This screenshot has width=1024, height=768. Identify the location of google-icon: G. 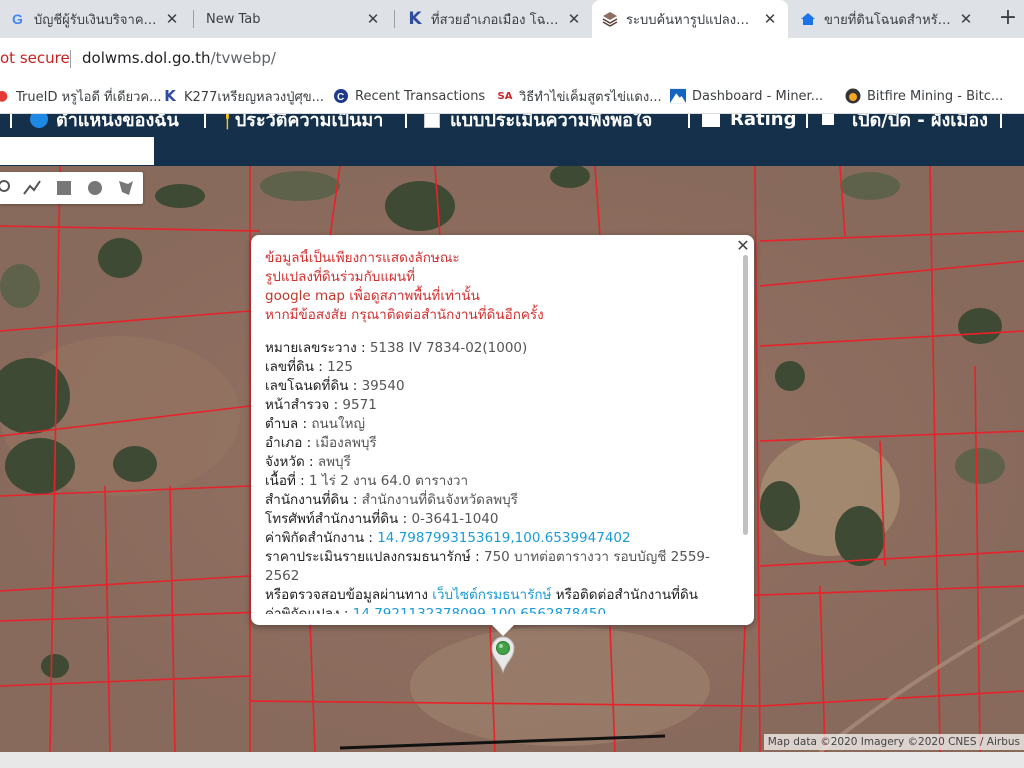
(18, 19).